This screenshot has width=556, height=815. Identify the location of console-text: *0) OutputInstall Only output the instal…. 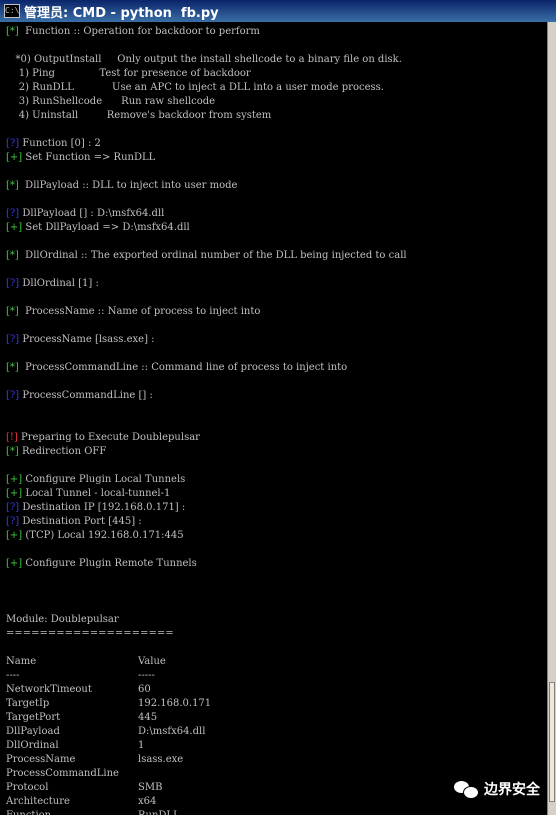
(204, 59).